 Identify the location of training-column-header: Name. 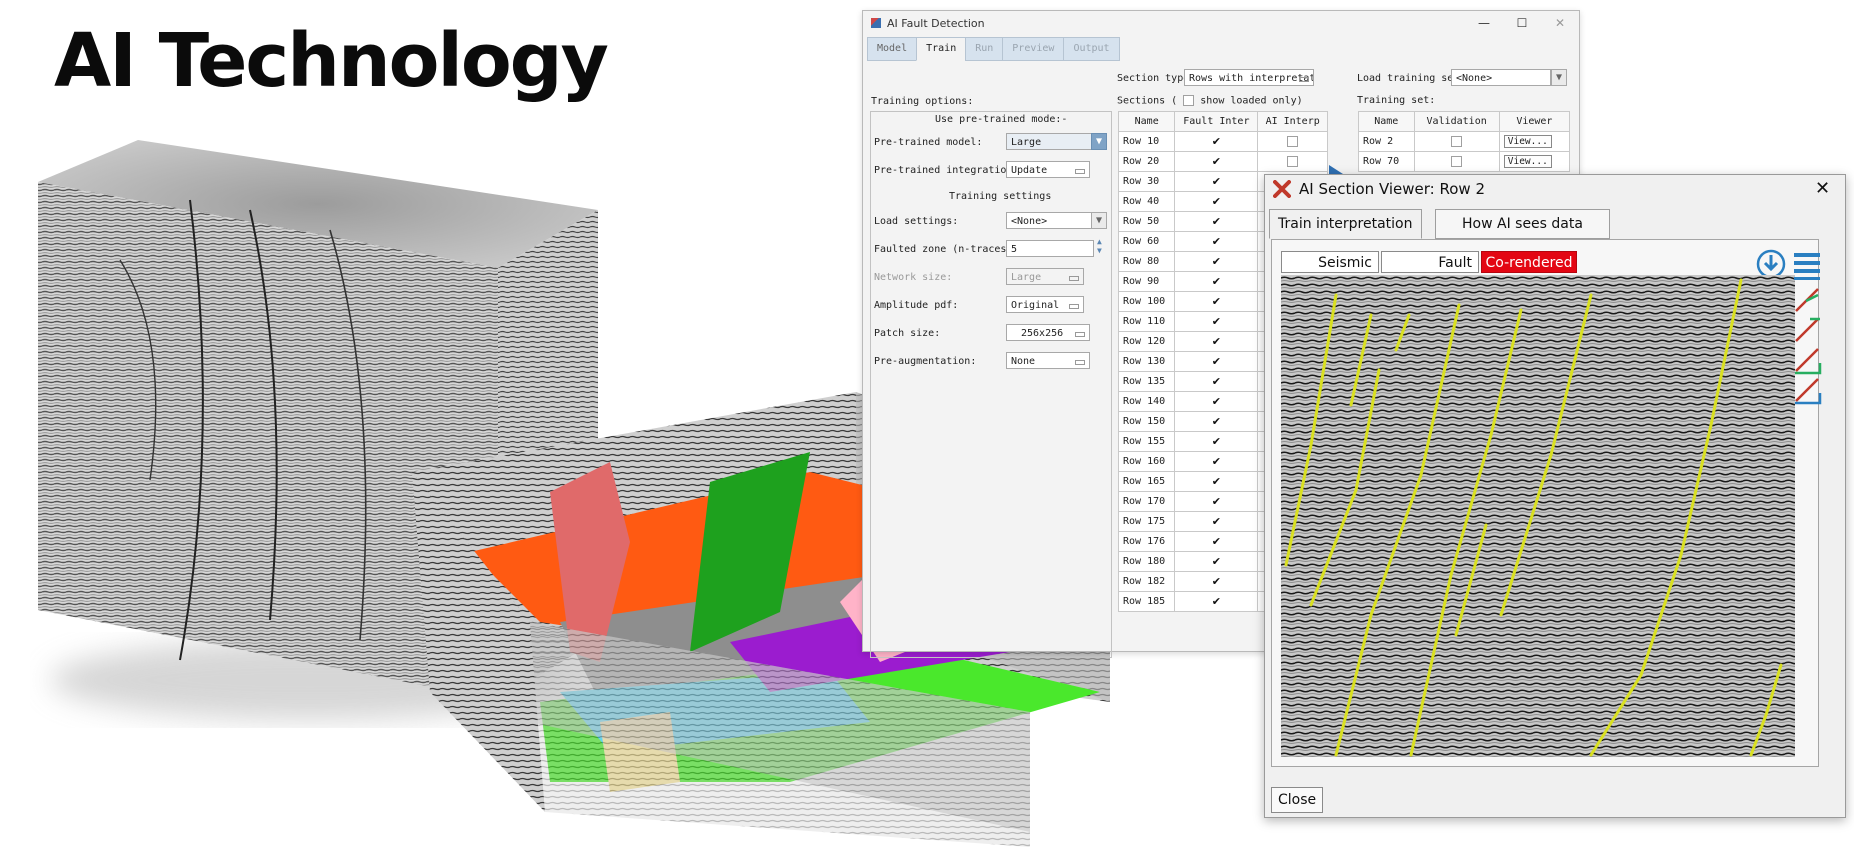
(1386, 121).